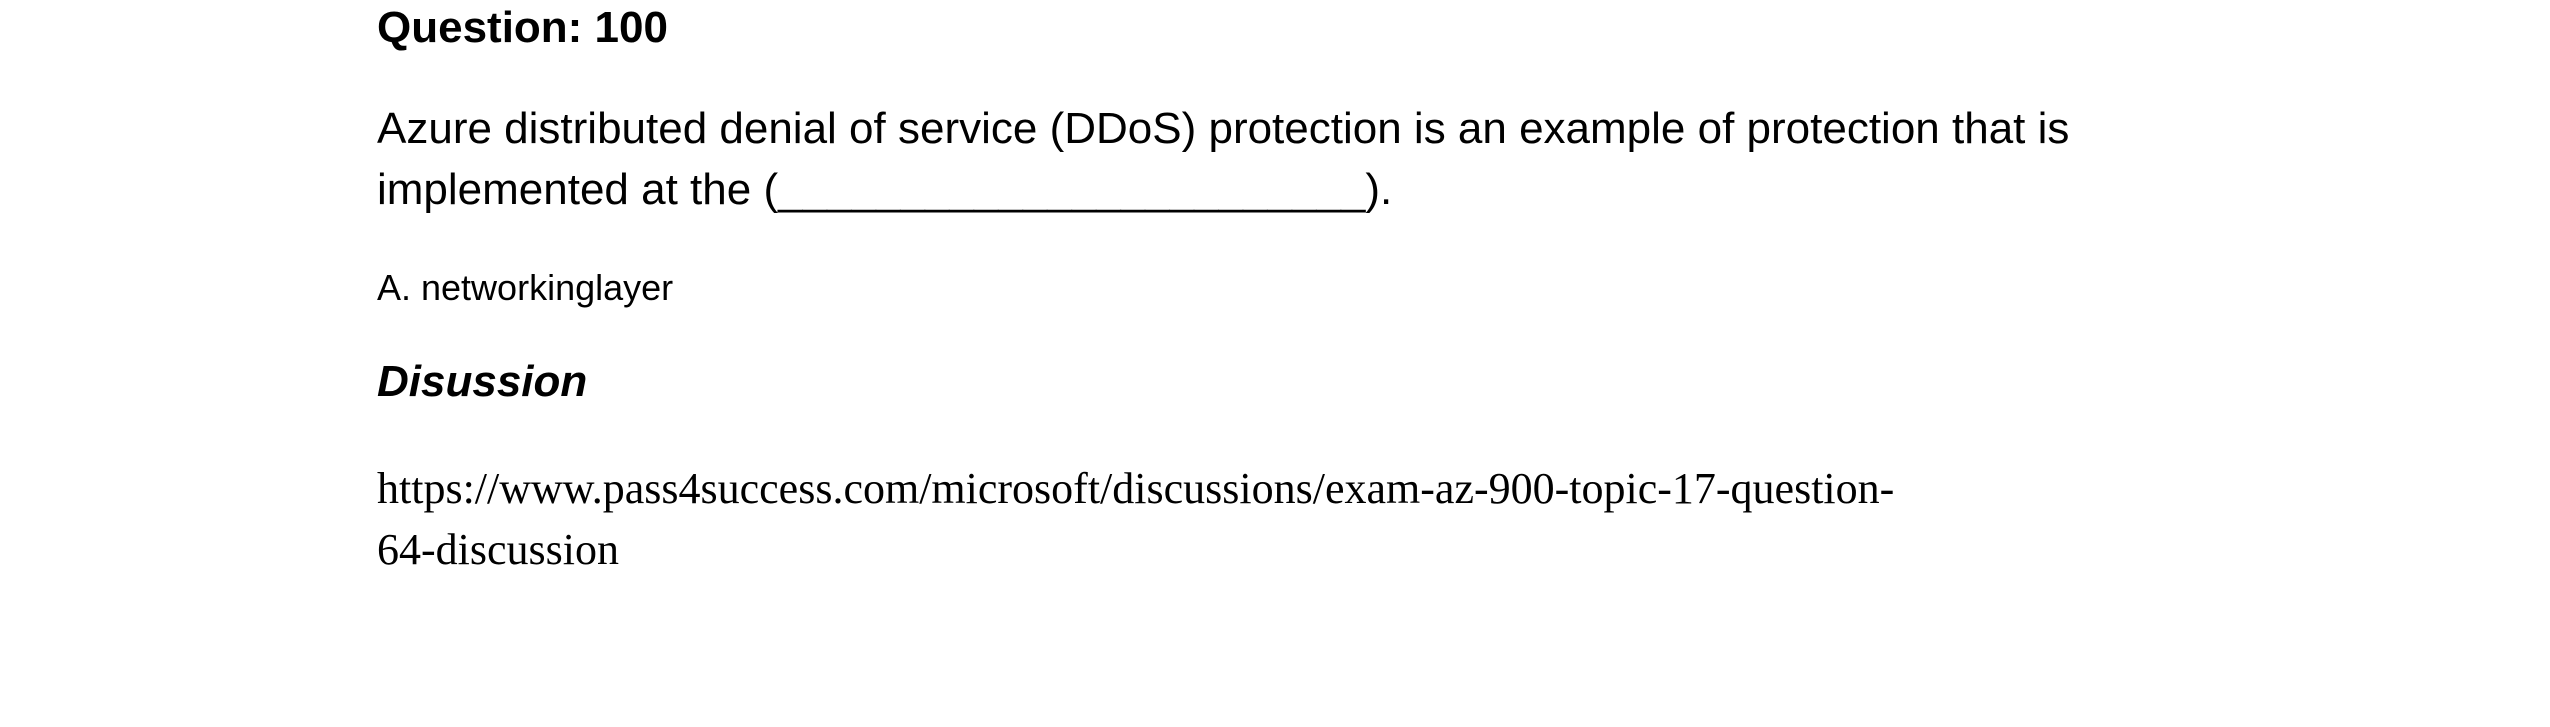  Describe the element at coordinates (498, 549) in the screenshot. I see `discussion-link-line-2: 64-discussion` at that location.